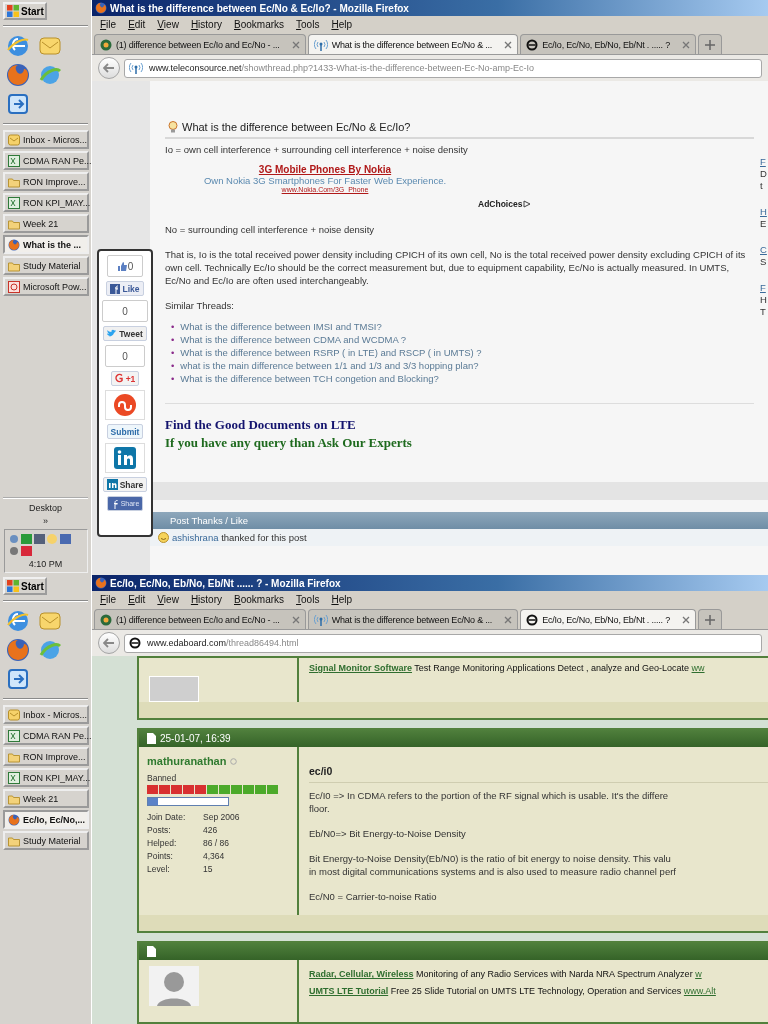  I want to click on sidebar-link: C, so click(764, 250).